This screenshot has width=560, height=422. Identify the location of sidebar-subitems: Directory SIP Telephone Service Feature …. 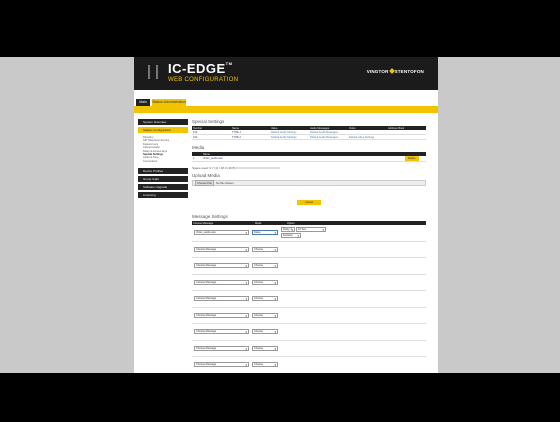
(165, 149).